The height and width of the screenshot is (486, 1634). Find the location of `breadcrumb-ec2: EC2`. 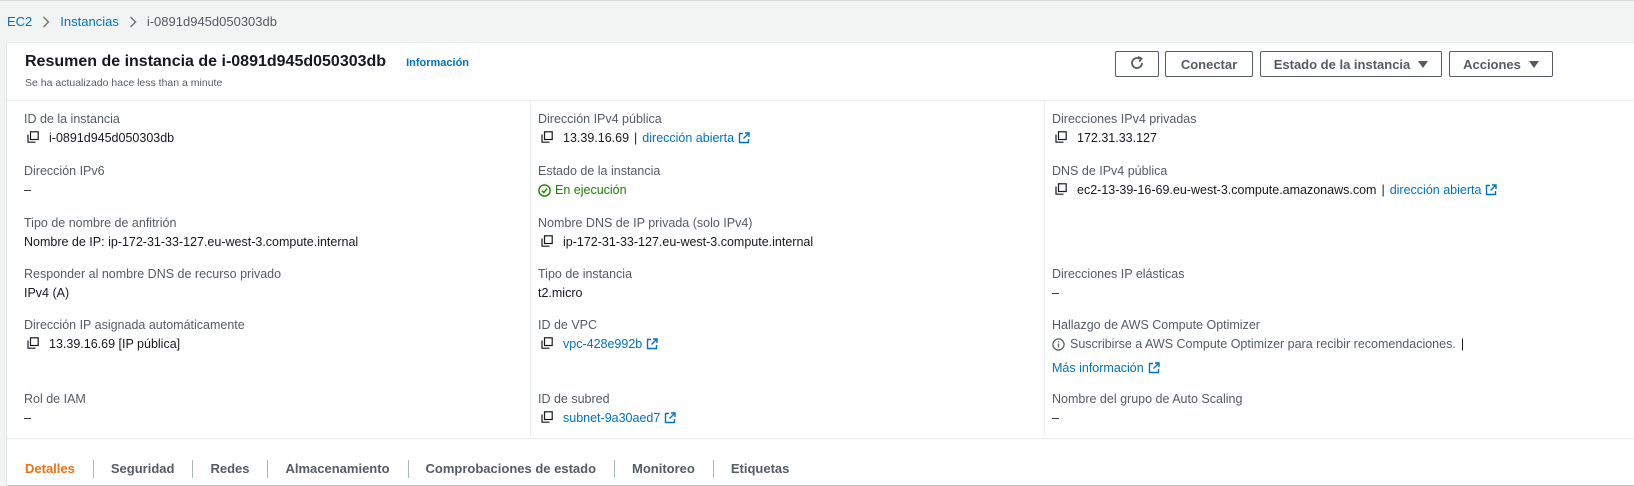

breadcrumb-ec2: EC2 is located at coordinates (19, 21).